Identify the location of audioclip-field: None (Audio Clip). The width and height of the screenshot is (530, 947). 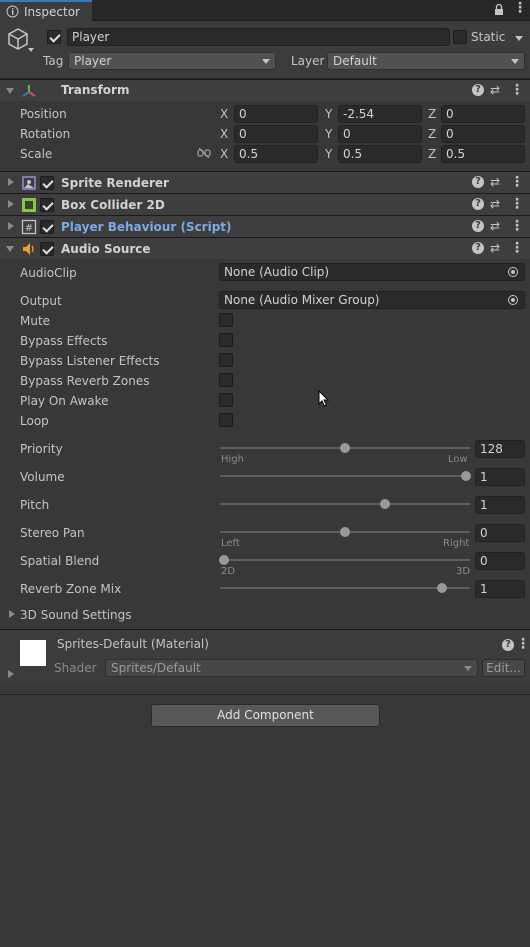
(372, 272).